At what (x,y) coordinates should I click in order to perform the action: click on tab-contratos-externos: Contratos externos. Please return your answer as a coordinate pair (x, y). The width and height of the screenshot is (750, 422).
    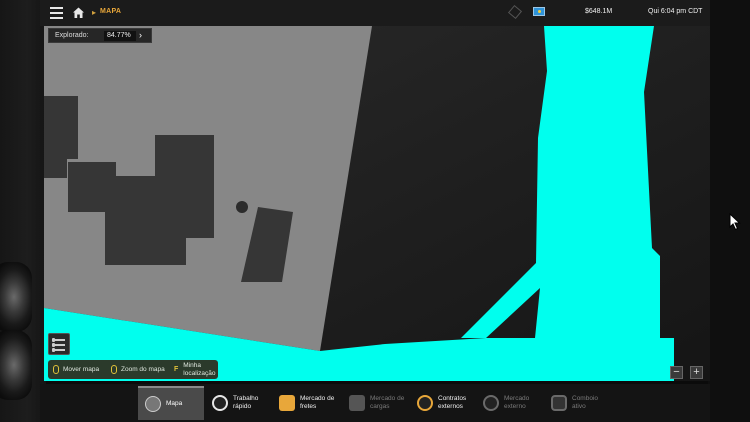
    Looking at the image, I should click on (443, 403).